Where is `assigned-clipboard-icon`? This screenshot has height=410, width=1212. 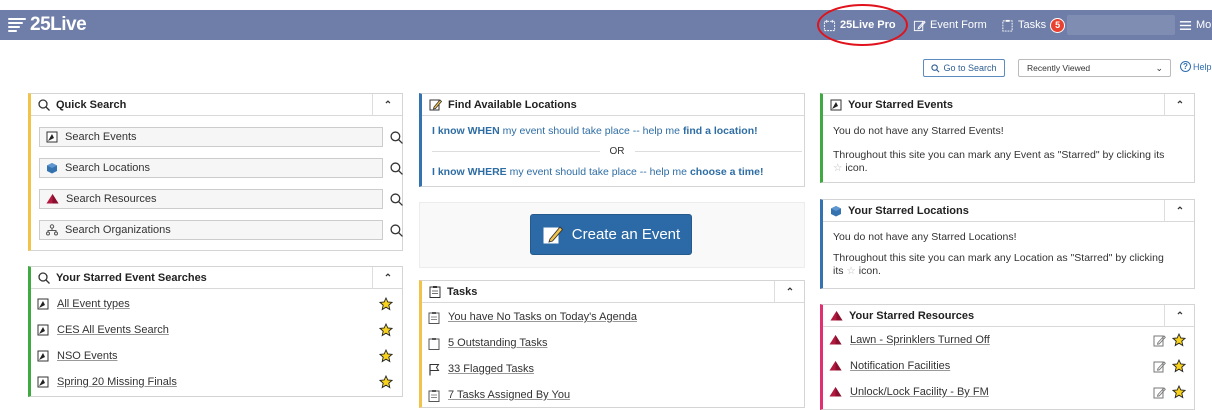 assigned-clipboard-icon is located at coordinates (434, 395).